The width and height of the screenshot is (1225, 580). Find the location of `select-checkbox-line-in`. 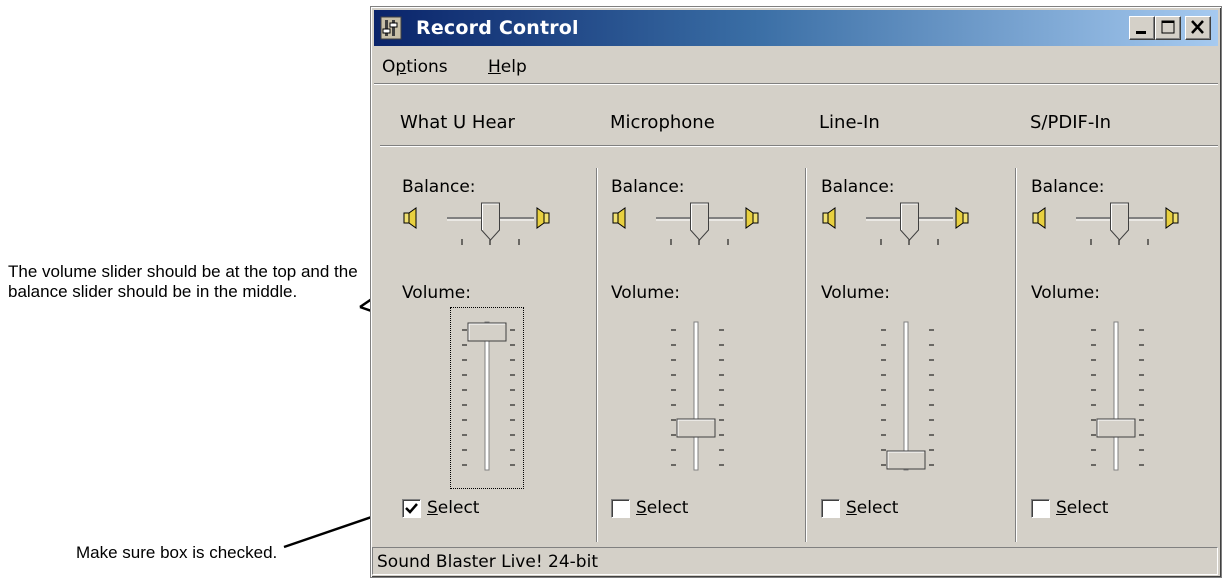

select-checkbox-line-in is located at coordinates (830, 508).